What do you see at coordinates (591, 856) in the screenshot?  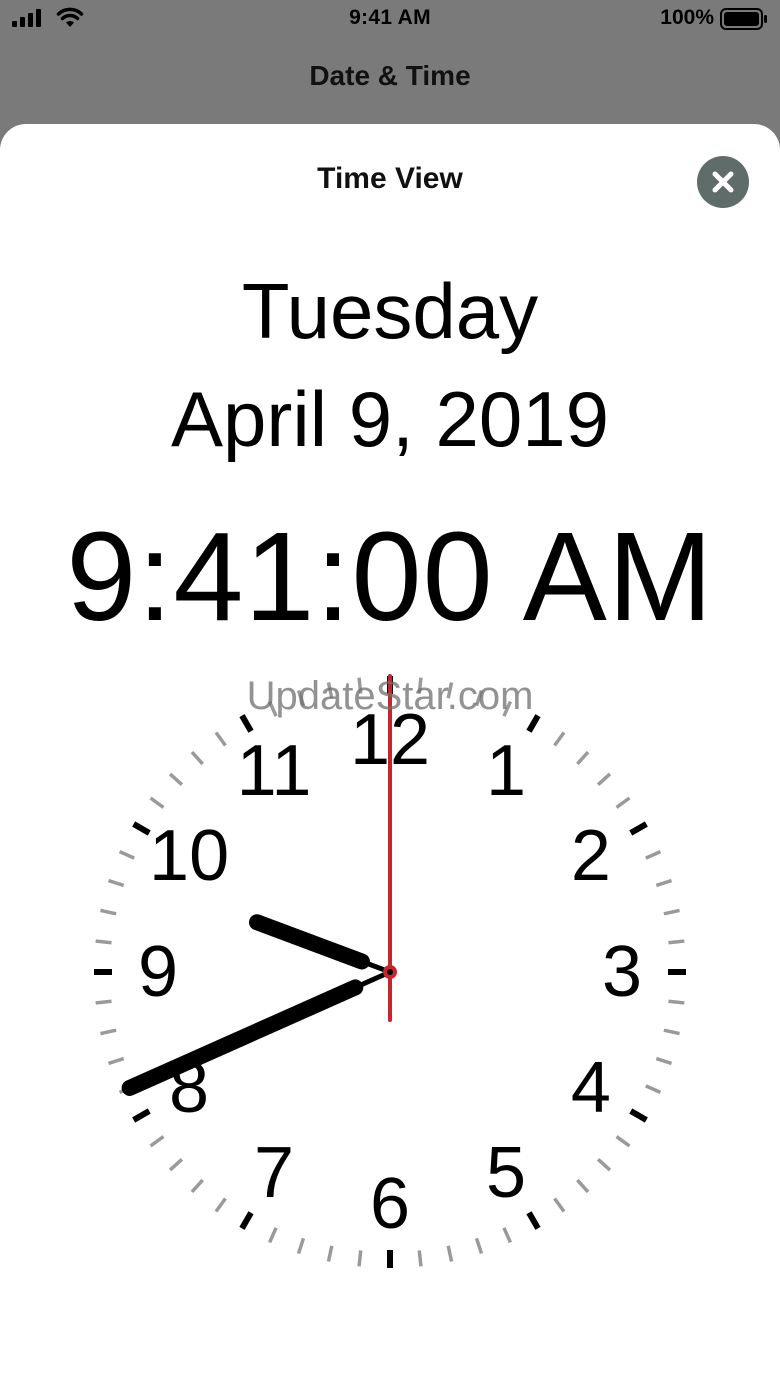 I see `clock-numeral: 2` at bounding box center [591, 856].